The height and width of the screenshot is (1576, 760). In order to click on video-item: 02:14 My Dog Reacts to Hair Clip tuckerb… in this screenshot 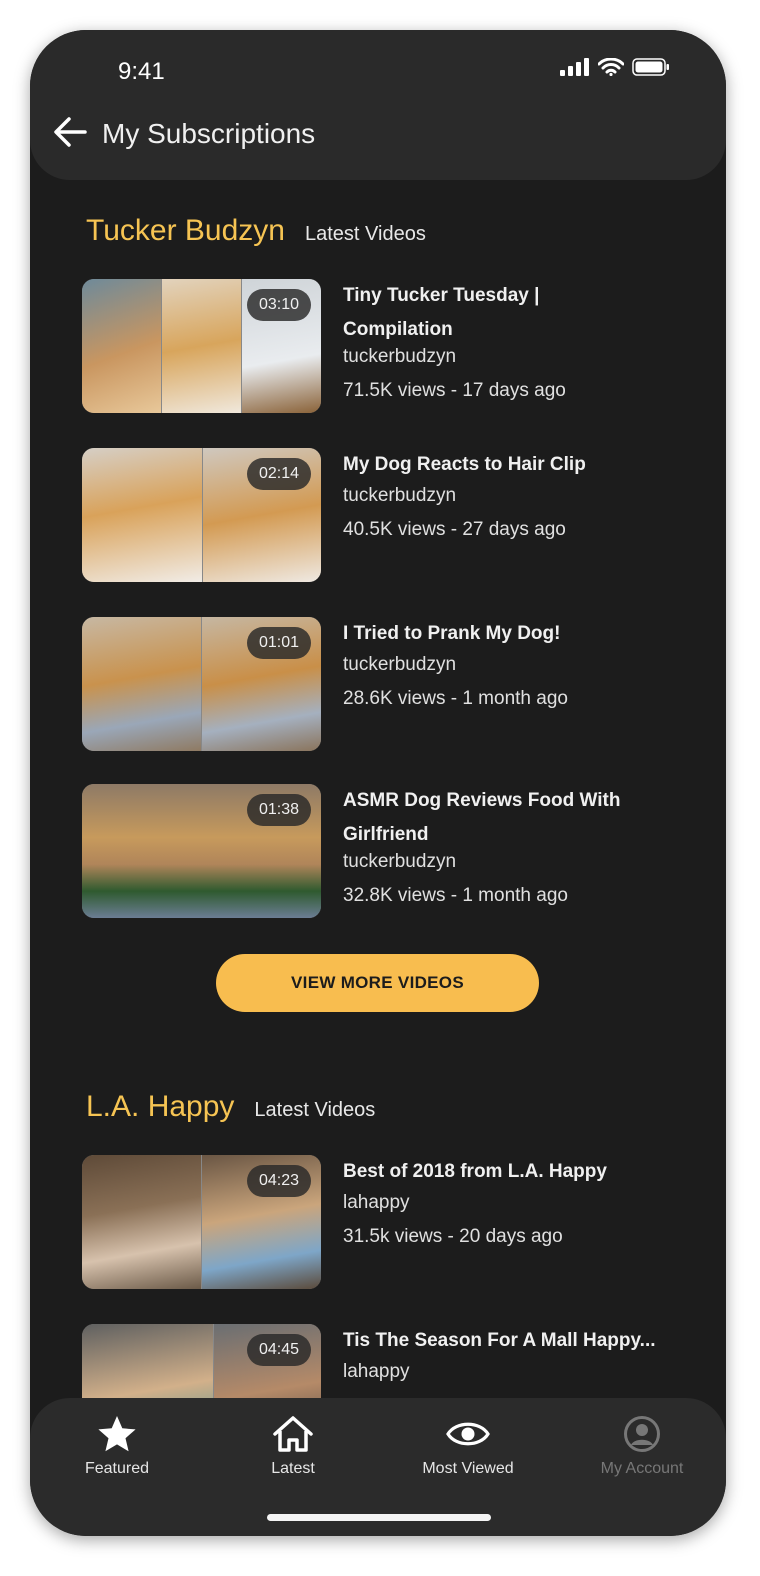, I will do `click(382, 516)`.